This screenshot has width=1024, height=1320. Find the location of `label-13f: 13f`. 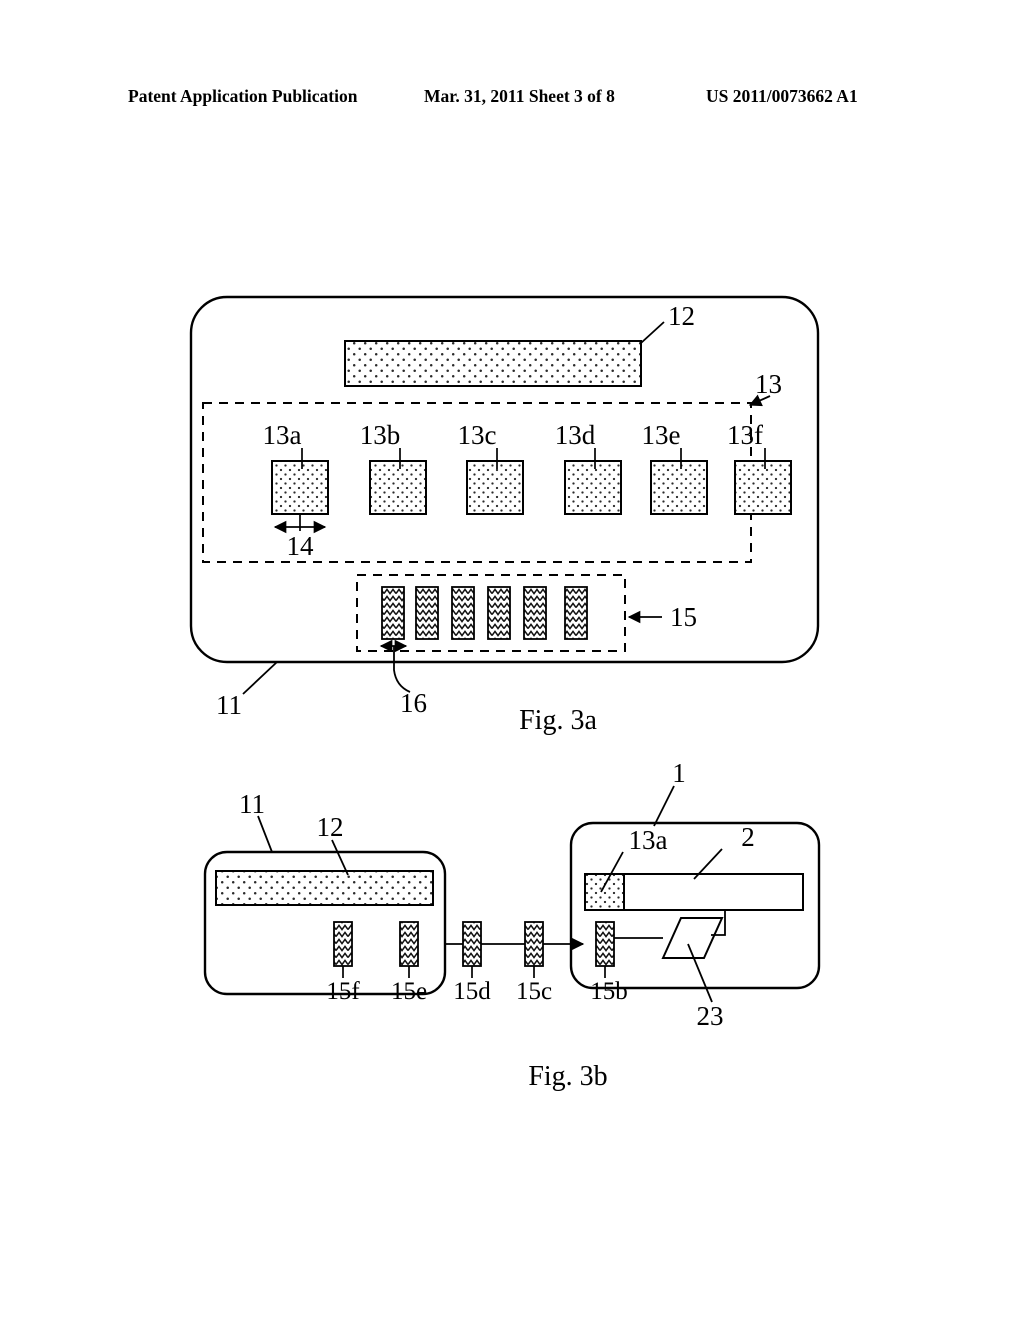

label-13f: 13f is located at coordinates (745, 435).